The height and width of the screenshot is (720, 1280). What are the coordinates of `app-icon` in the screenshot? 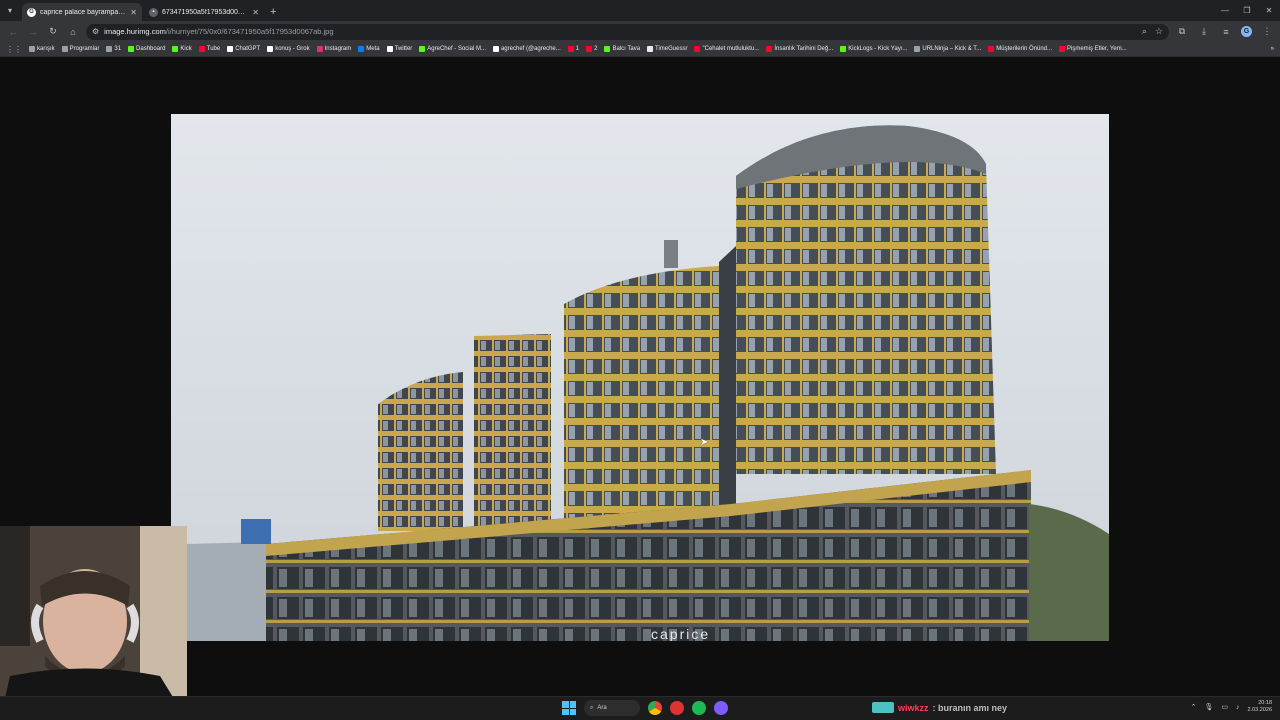 It's located at (677, 708).